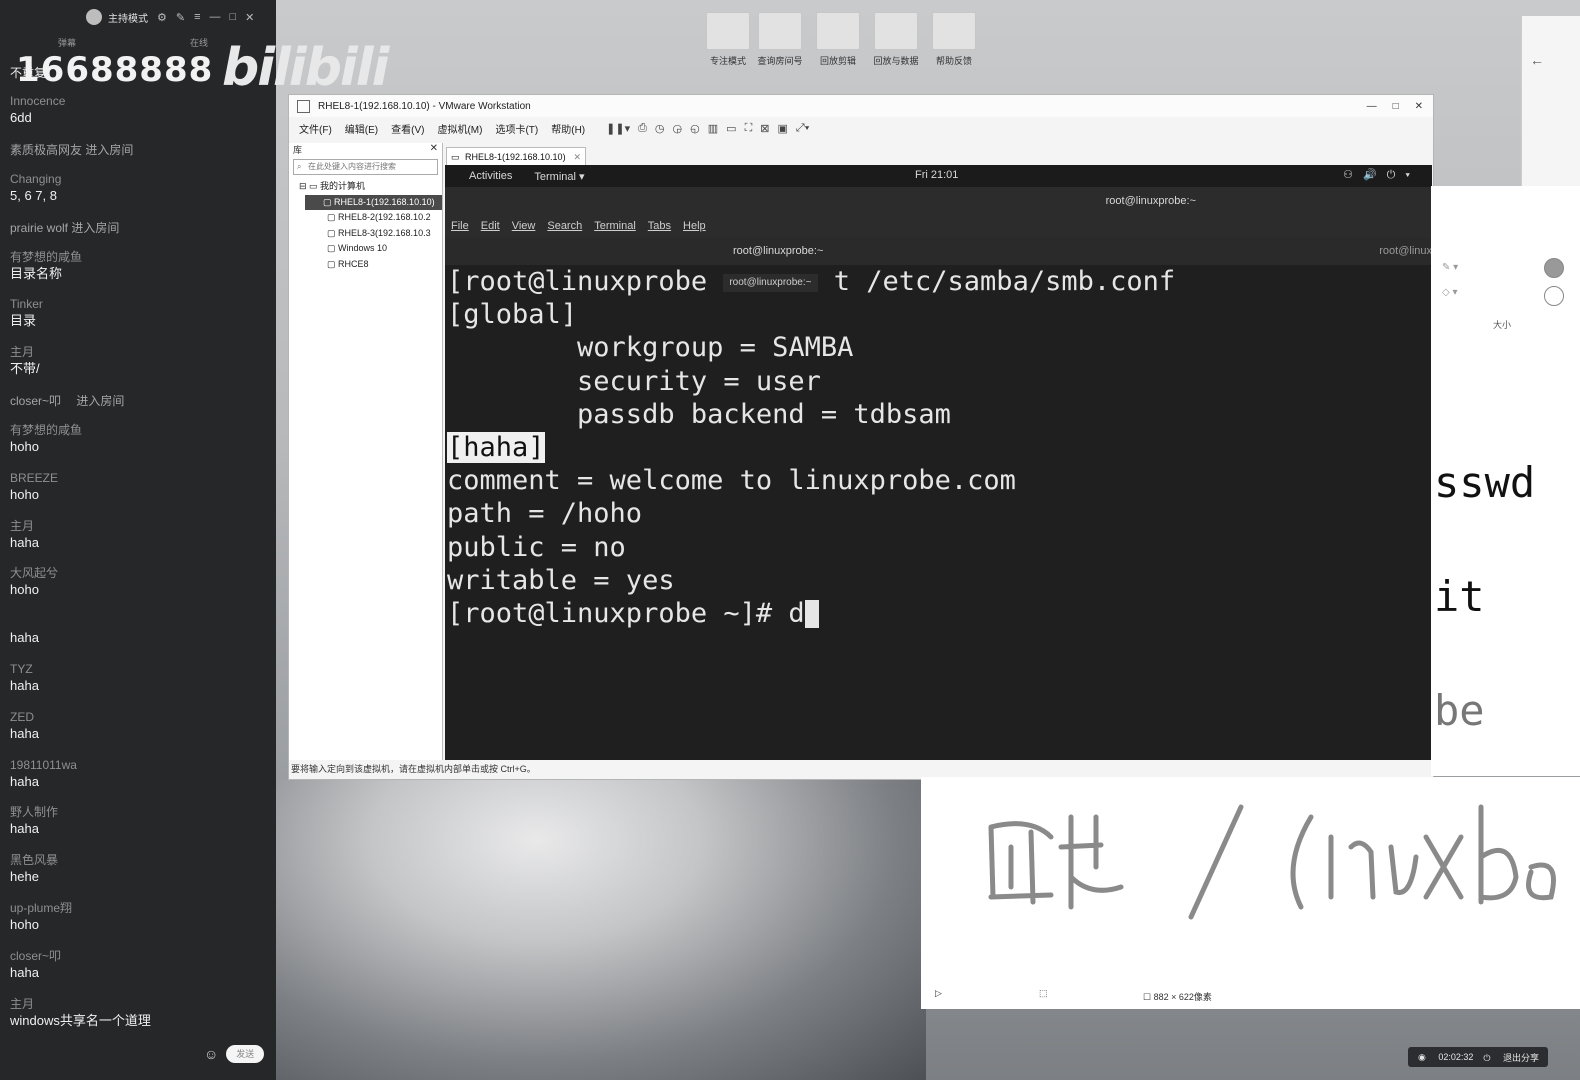 The image size is (1580, 1080). Describe the element at coordinates (731, 481) in the screenshot. I see `terminal-line: comment = welcome to linuxprobe.com` at that location.